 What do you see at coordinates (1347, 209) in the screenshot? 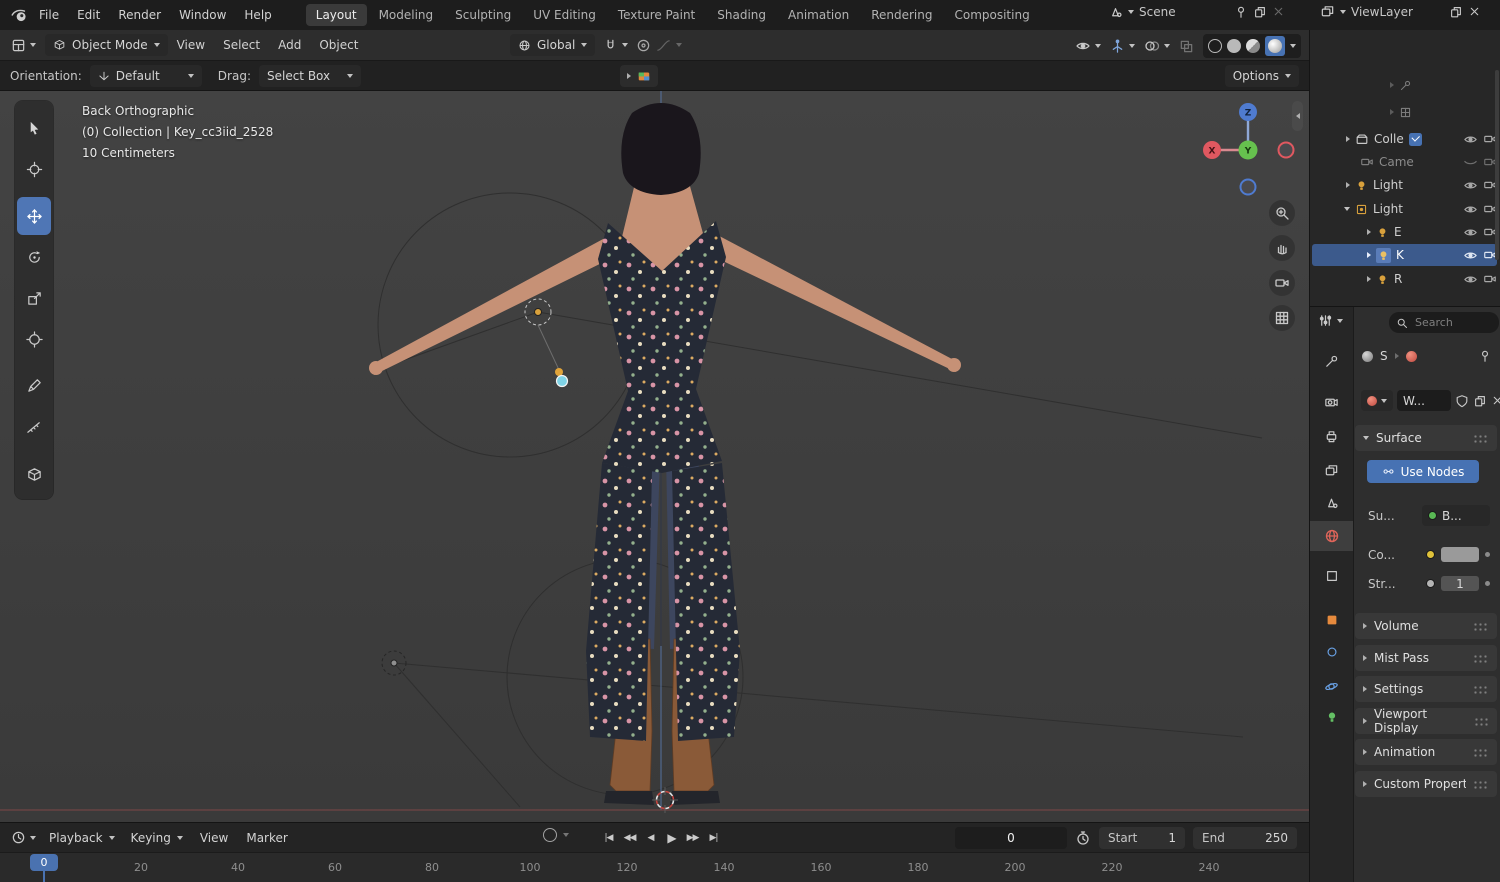
I see `chevron-down-icon` at bounding box center [1347, 209].